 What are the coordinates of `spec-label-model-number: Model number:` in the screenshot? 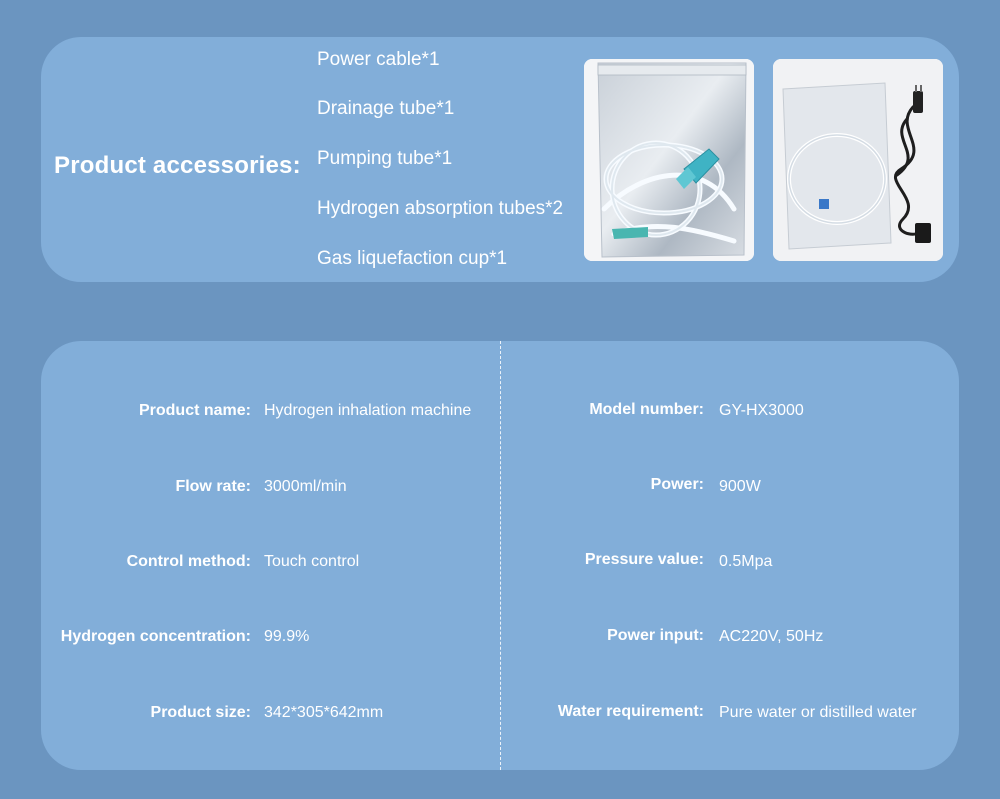 It's located at (646, 409).